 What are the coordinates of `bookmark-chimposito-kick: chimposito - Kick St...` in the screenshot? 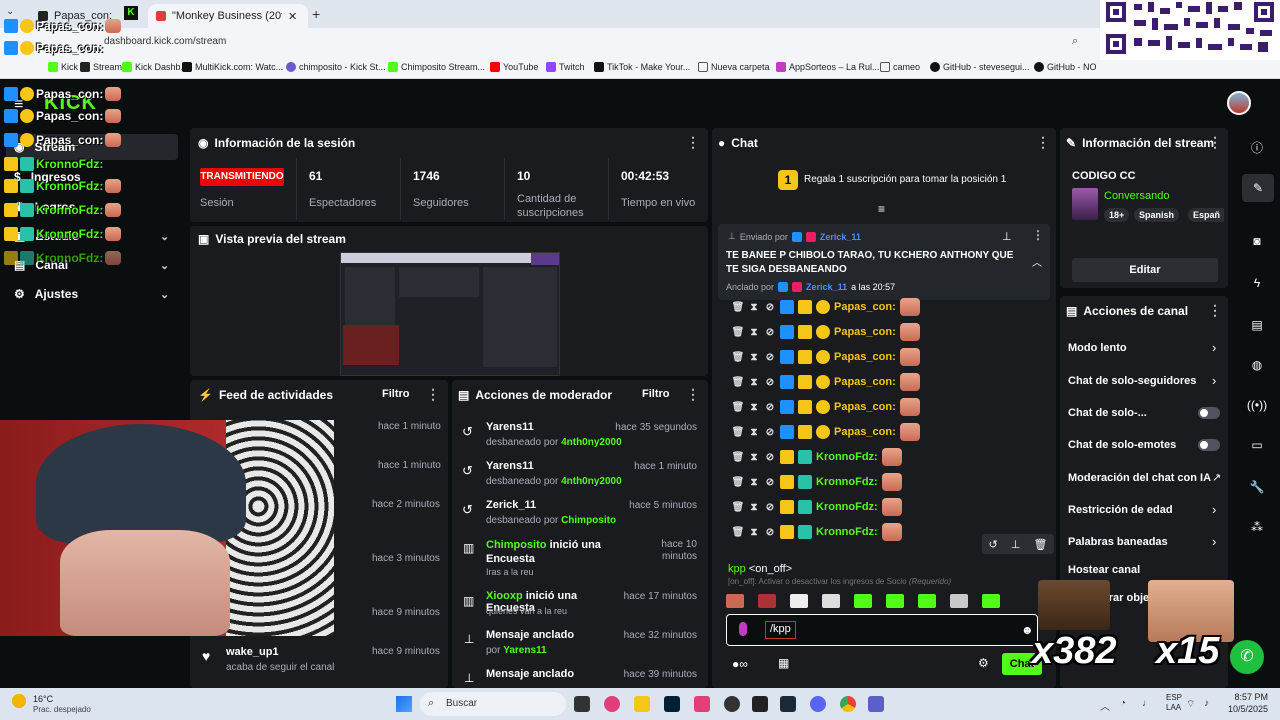 It's located at (336, 67).